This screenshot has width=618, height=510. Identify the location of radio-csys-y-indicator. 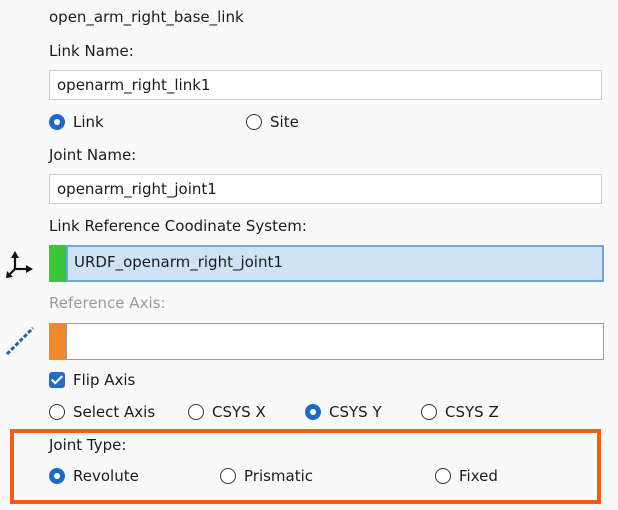
(313, 412).